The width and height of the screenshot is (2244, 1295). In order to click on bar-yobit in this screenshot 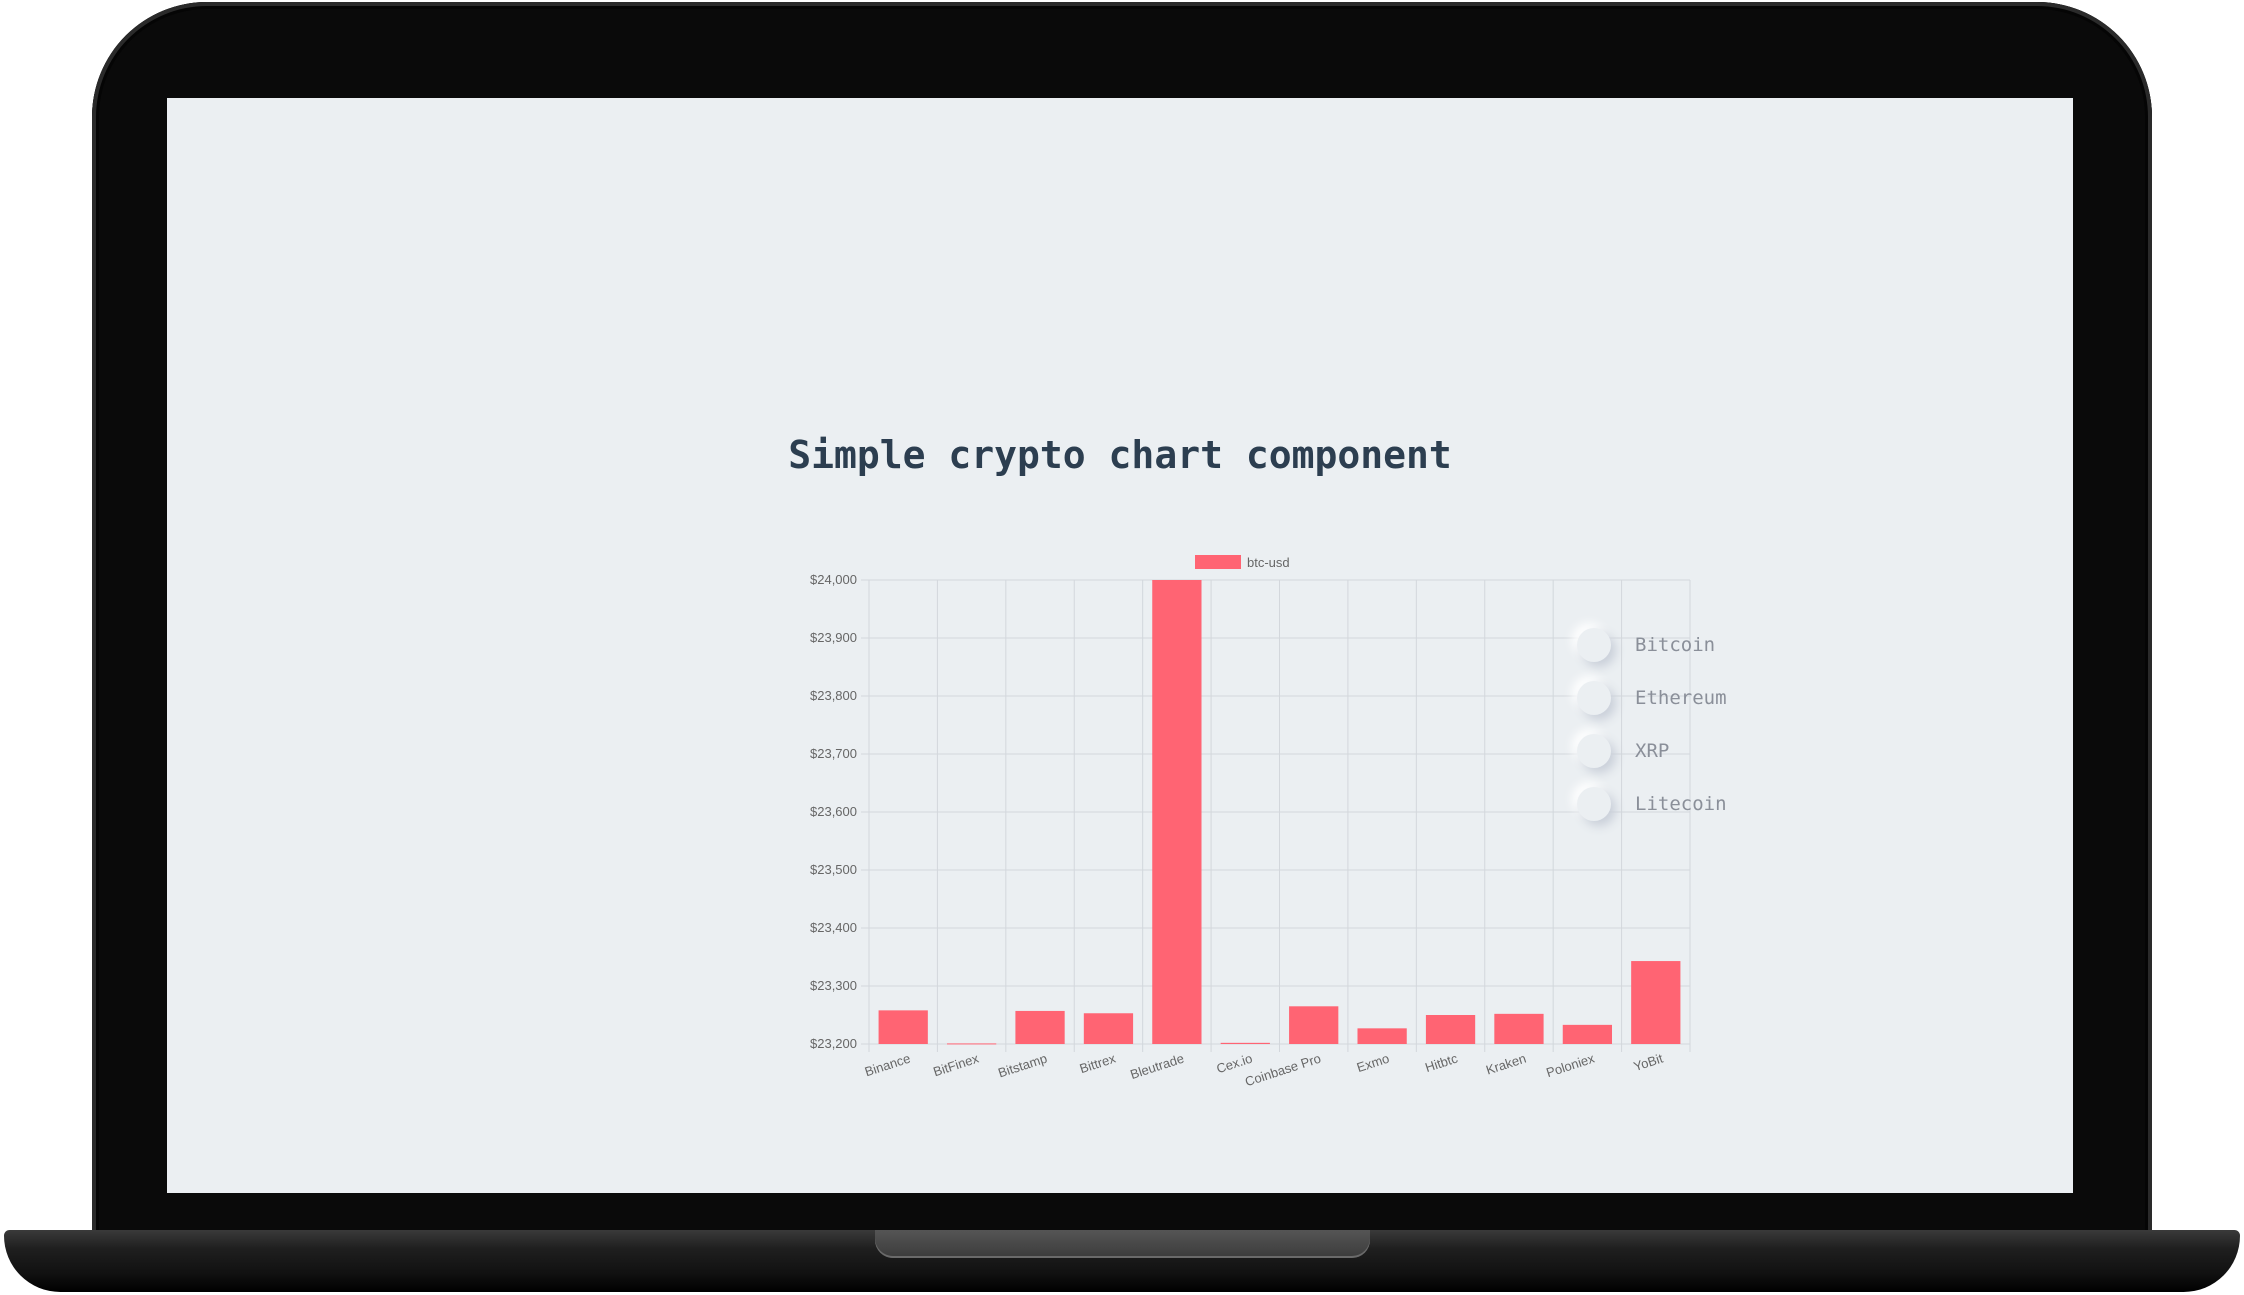, I will do `click(1656, 1002)`.